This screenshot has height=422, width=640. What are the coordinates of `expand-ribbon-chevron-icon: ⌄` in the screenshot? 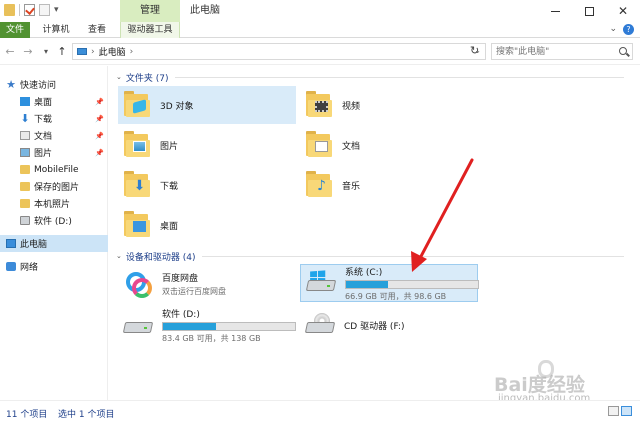 It's located at (613, 29).